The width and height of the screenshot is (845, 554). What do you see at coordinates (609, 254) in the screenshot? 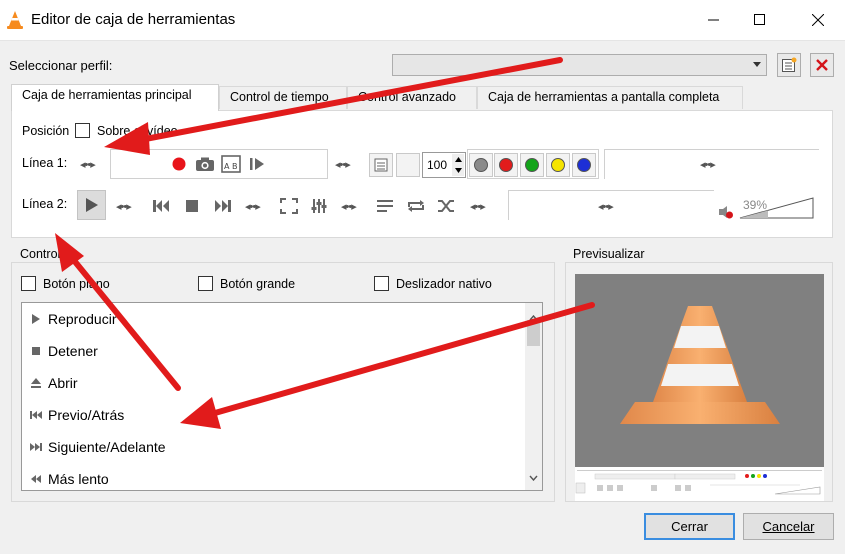
I see `preview-title: Previsualizar` at bounding box center [609, 254].